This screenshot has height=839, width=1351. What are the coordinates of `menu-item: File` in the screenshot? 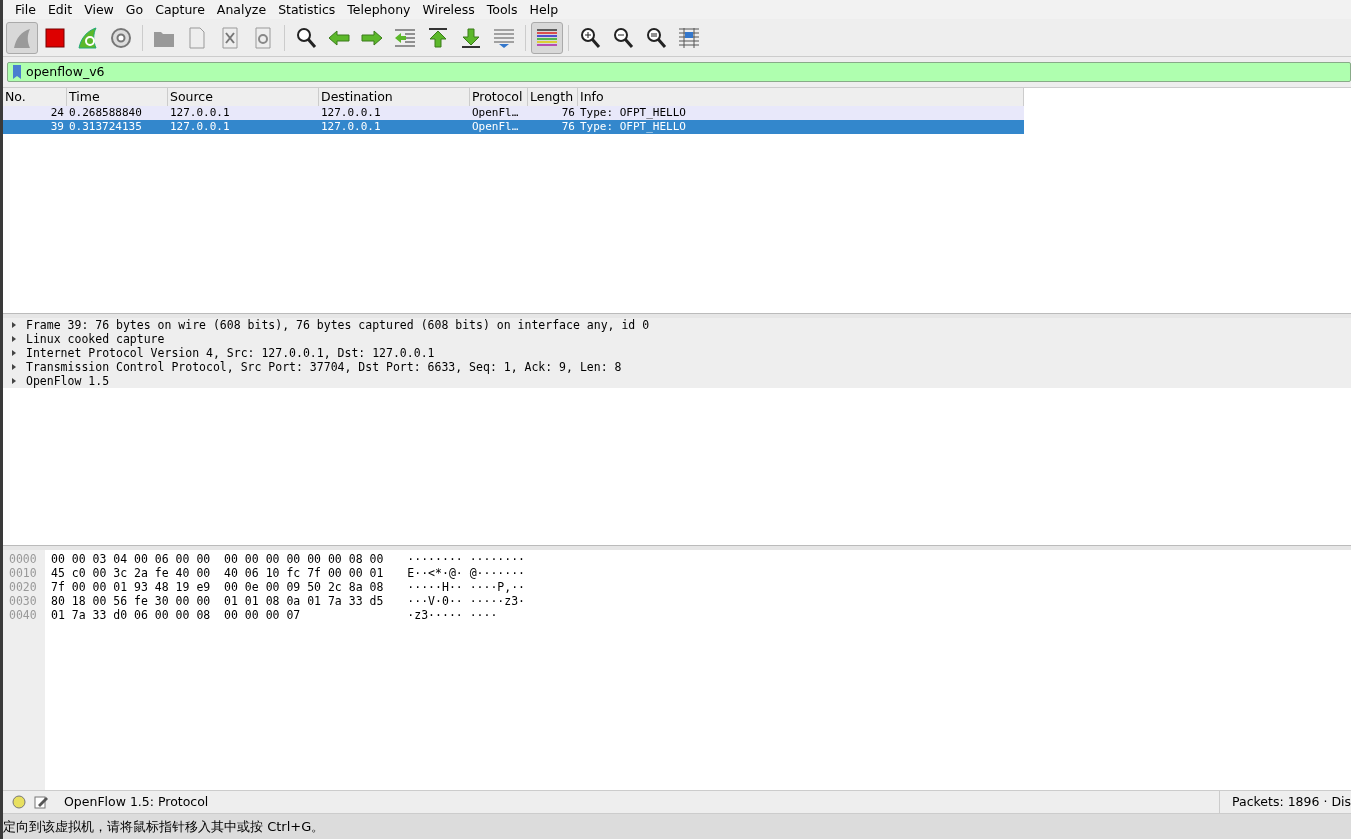 It's located at (25, 9).